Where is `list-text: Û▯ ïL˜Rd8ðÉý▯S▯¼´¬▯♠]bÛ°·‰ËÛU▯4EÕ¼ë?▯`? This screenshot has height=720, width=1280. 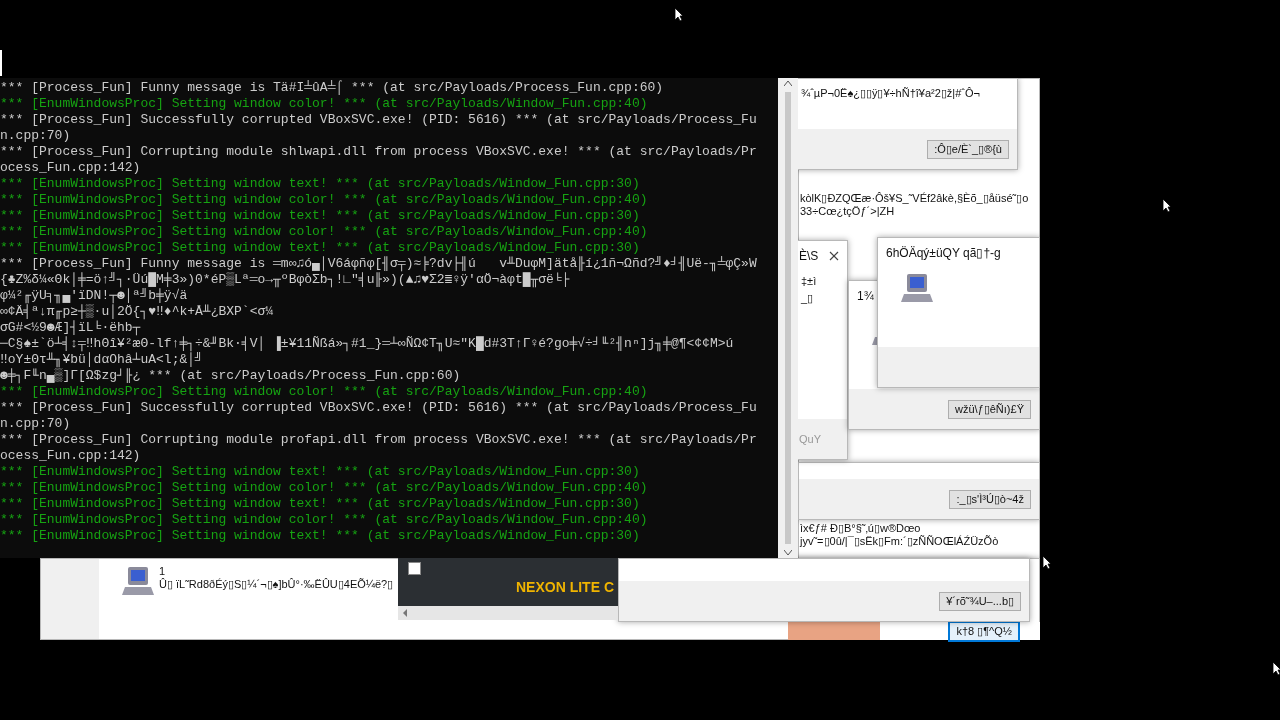
list-text: Û▯ ïL˜Rd8ðÉý▯S▯¼´¬▯♠]bÛ°·‰ËÛU▯4EÕ¼ë?▯ is located at coordinates (276, 584).